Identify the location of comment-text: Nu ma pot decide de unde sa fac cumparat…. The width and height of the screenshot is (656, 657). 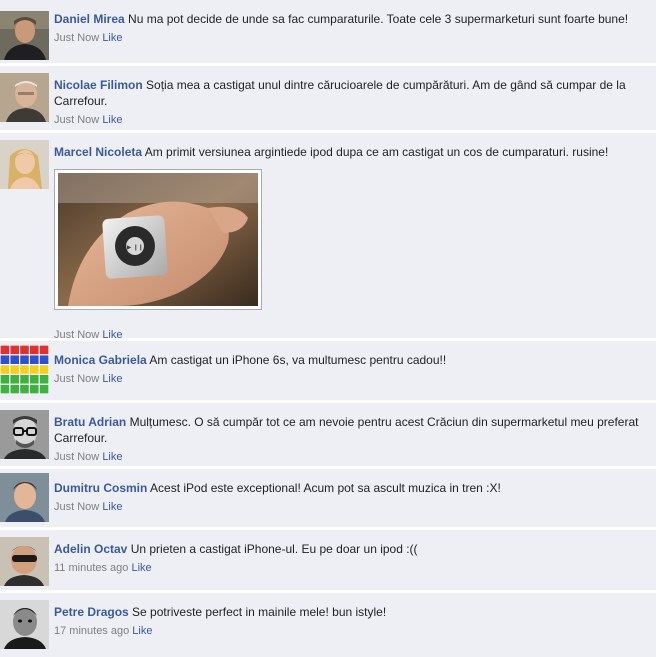
(378, 19).